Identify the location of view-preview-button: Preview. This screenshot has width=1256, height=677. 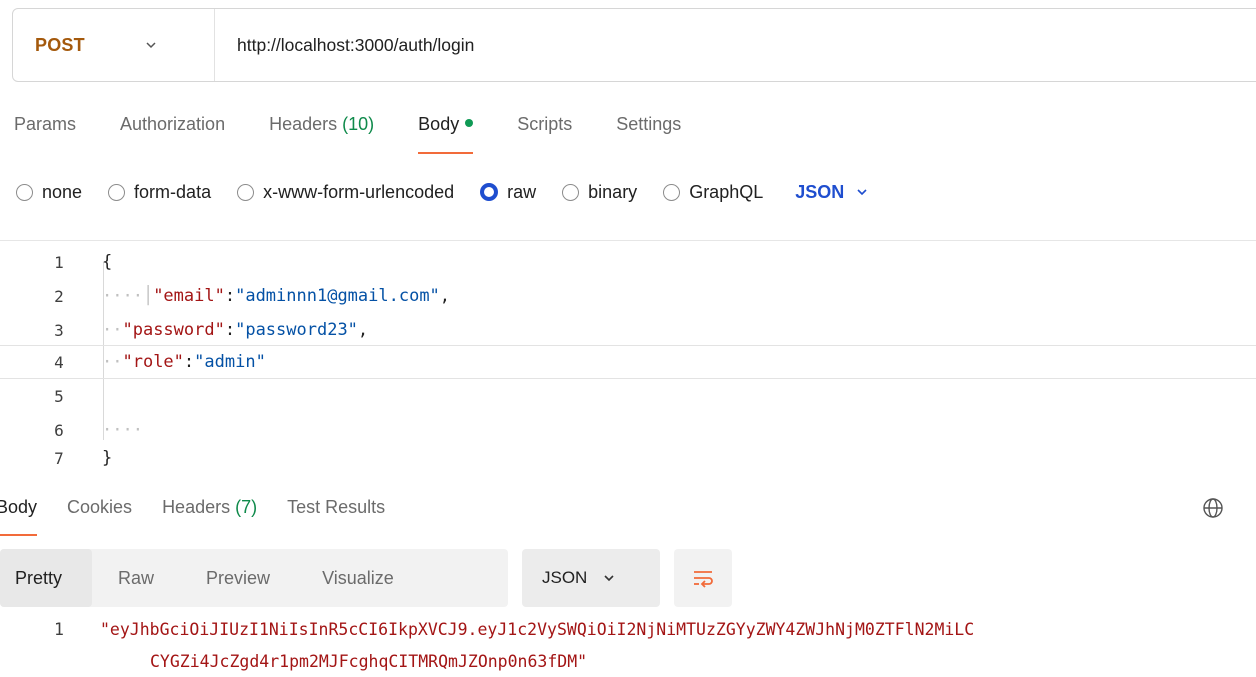
(238, 578).